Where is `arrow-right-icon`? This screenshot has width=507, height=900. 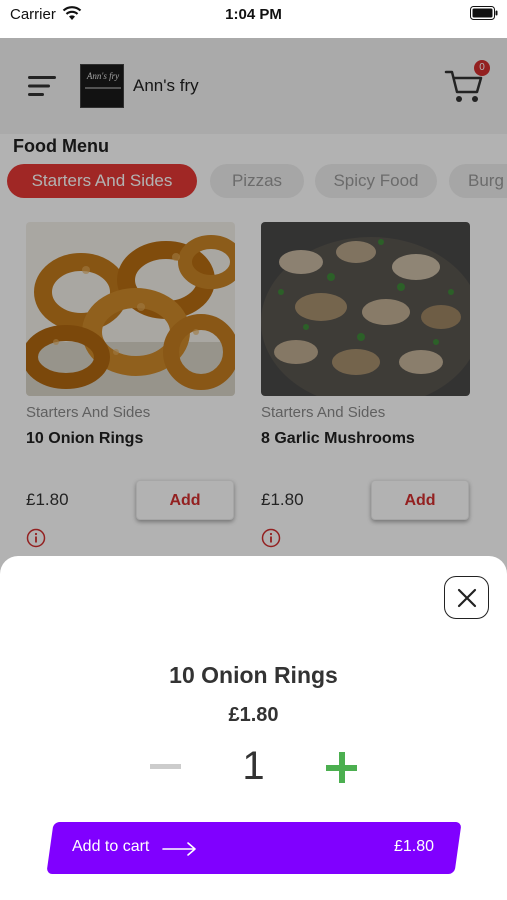
arrow-right-icon is located at coordinates (179, 849).